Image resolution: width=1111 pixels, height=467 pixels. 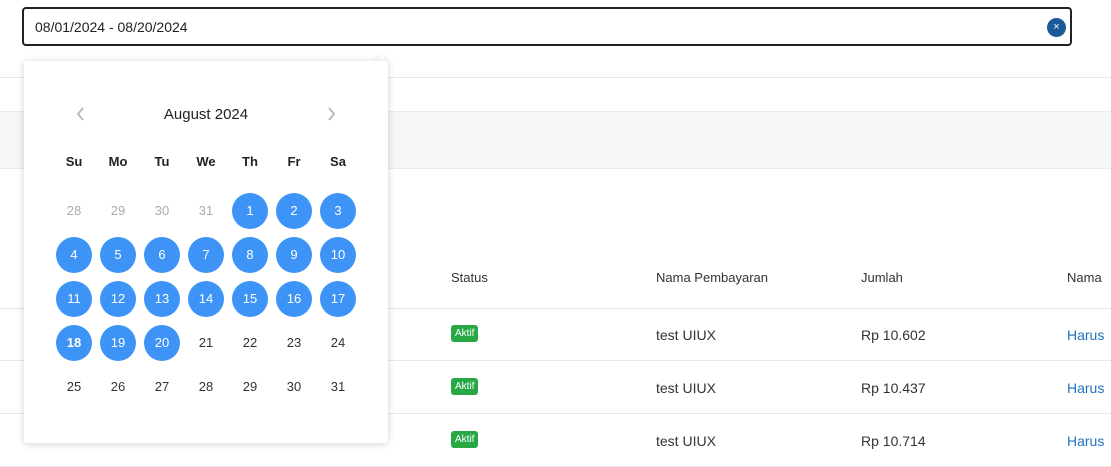 What do you see at coordinates (250, 343) in the screenshot?
I see `calendar-day: 22` at bounding box center [250, 343].